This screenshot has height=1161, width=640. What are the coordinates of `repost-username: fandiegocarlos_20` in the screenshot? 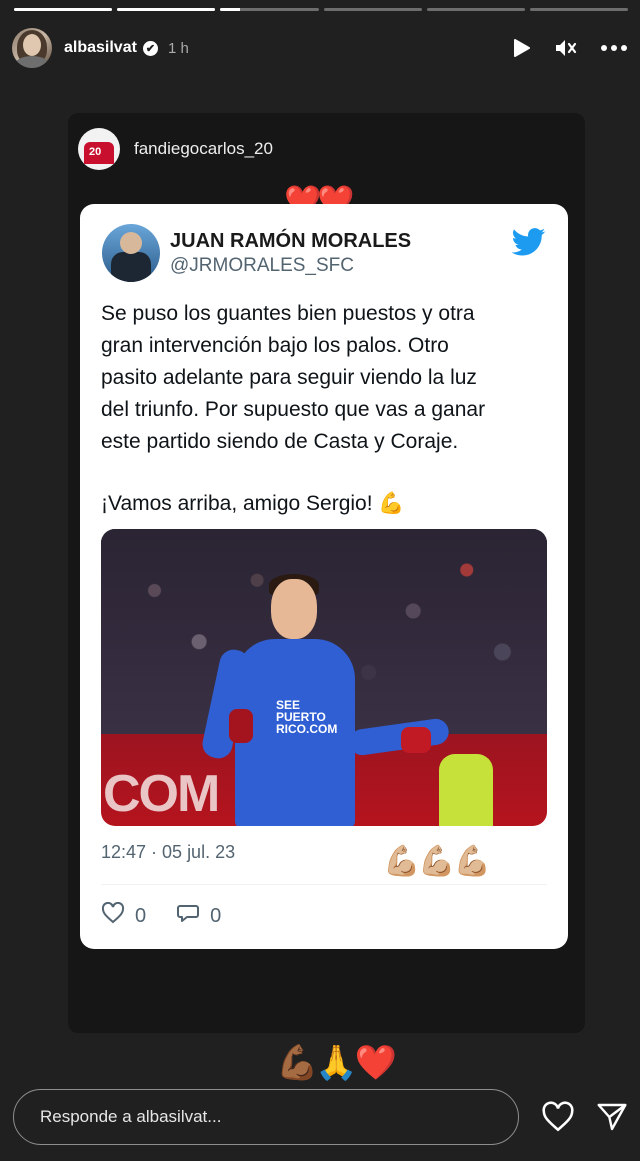 It's located at (203, 149).